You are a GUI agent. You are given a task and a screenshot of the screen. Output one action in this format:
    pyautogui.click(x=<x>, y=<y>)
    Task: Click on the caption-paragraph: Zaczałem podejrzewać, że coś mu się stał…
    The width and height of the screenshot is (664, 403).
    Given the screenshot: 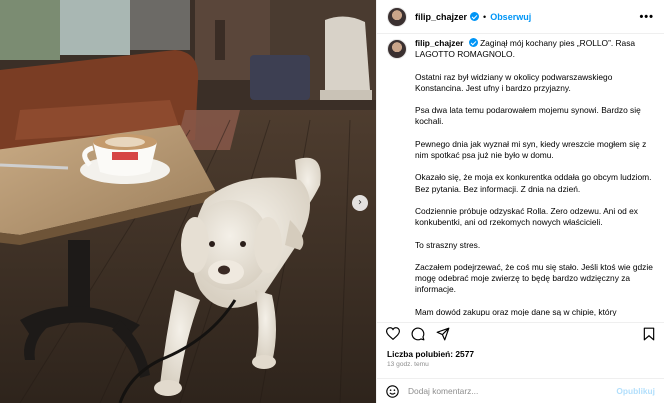 What is the action you would take?
    pyautogui.click(x=534, y=278)
    